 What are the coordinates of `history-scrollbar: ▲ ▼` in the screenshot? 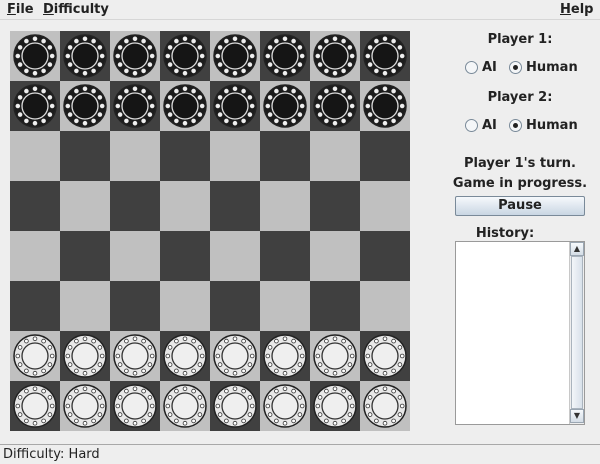 It's located at (576, 333).